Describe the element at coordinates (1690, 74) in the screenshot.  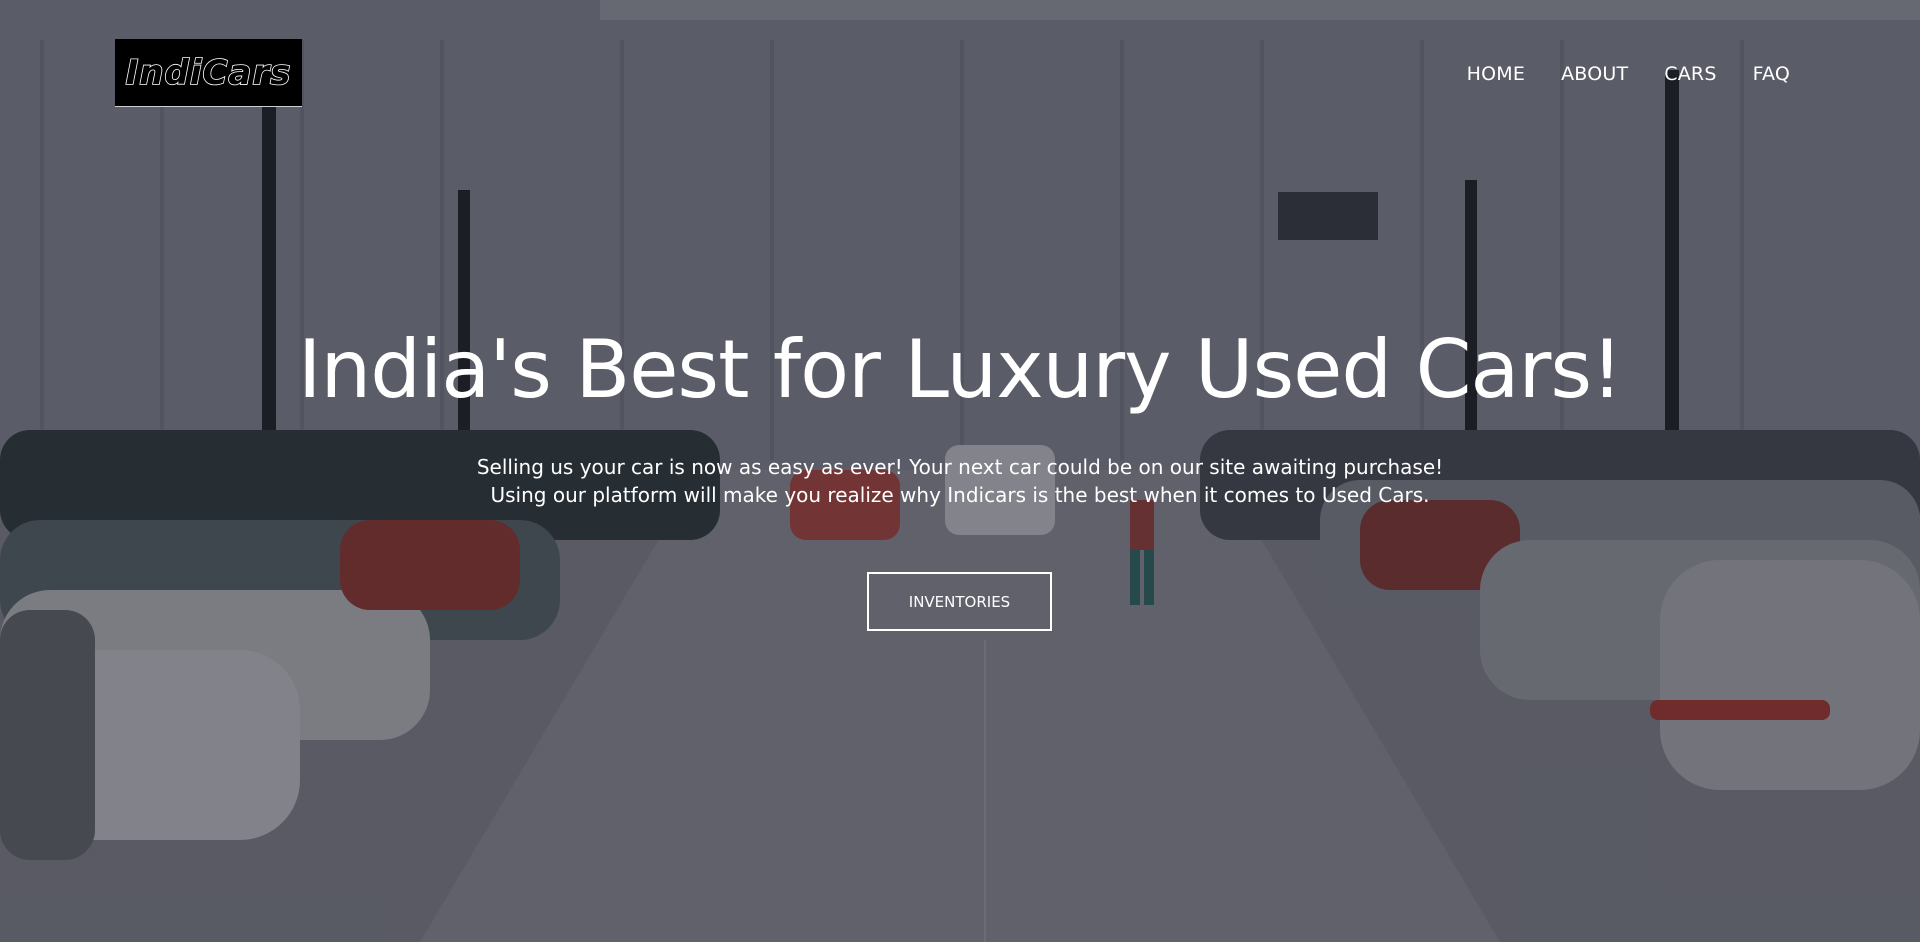
I see `nav-item-cars: CARS` at that location.